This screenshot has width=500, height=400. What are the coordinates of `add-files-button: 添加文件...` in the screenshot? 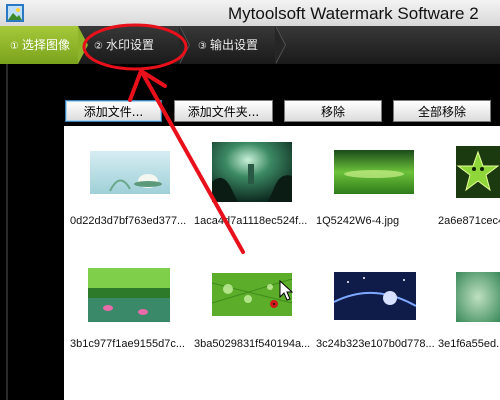 It's located at (113, 111).